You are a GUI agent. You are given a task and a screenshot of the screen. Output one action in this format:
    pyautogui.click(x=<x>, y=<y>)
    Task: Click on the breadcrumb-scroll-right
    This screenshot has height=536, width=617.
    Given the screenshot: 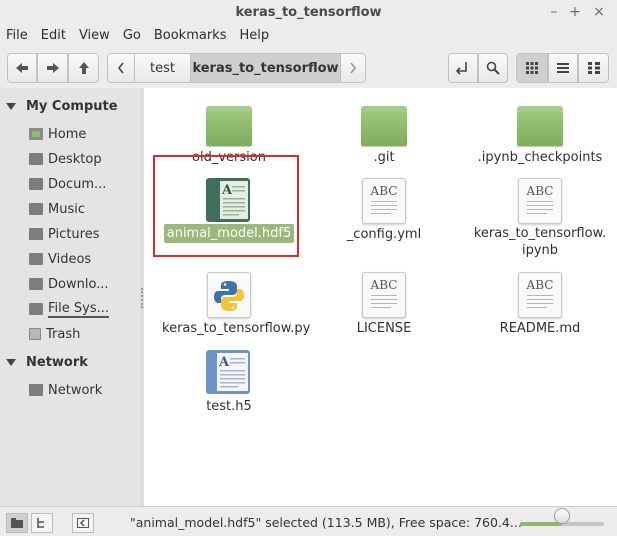 What is the action you would take?
    pyautogui.click(x=353, y=68)
    